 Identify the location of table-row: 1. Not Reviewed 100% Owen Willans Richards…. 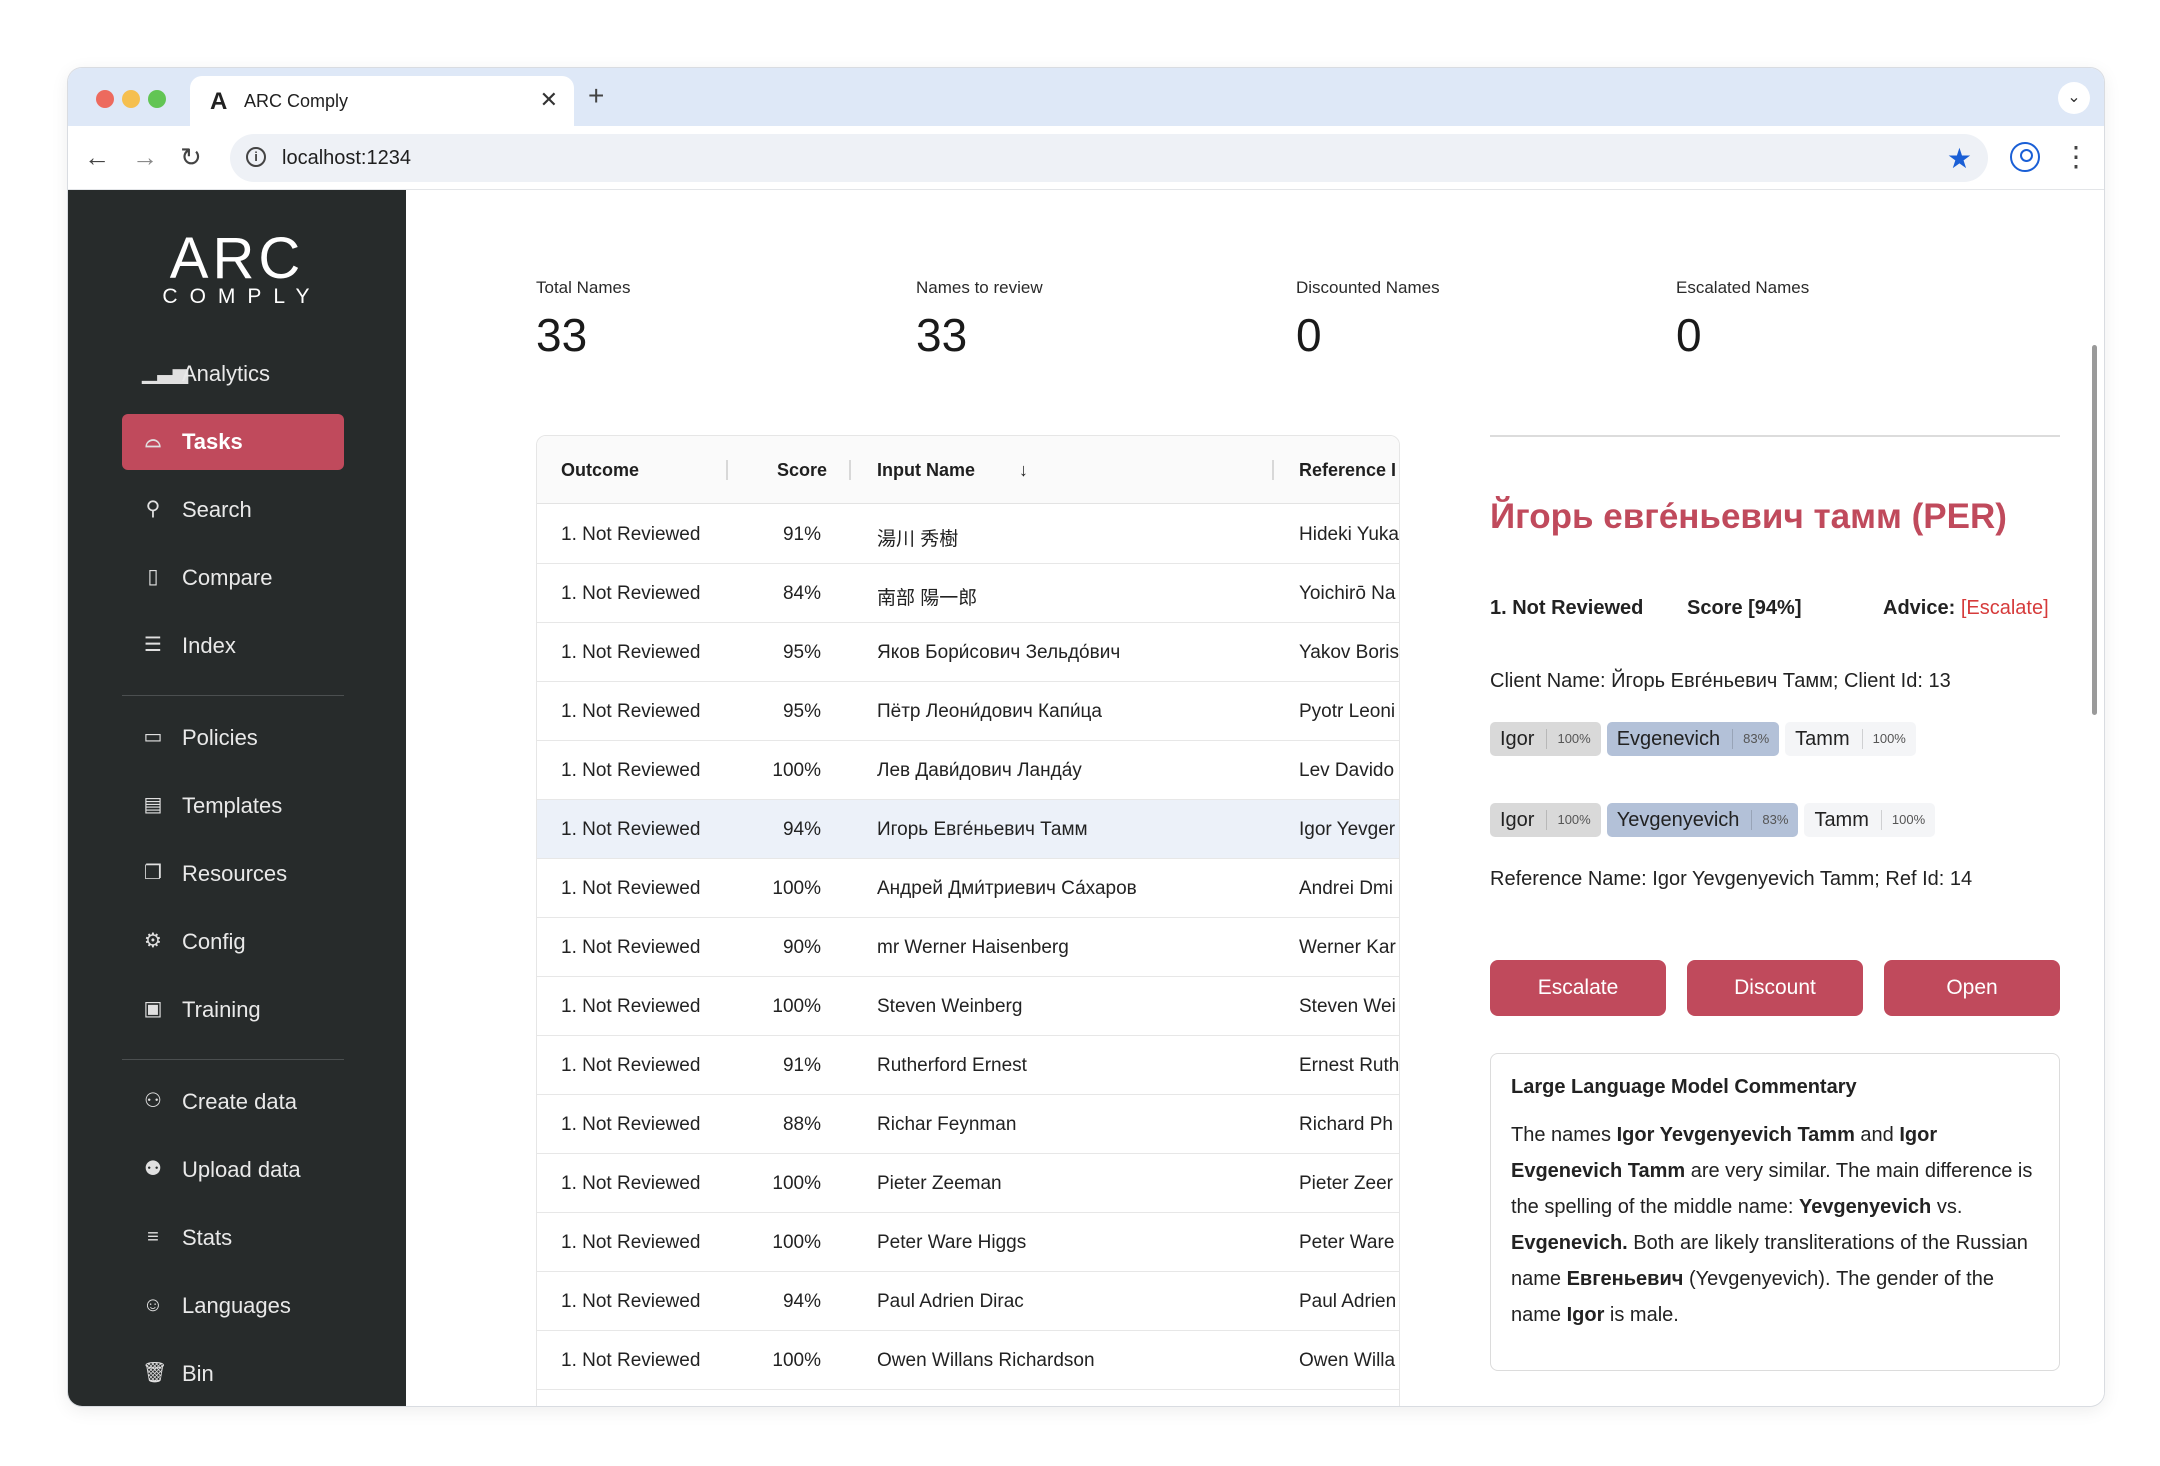
(968, 1360).